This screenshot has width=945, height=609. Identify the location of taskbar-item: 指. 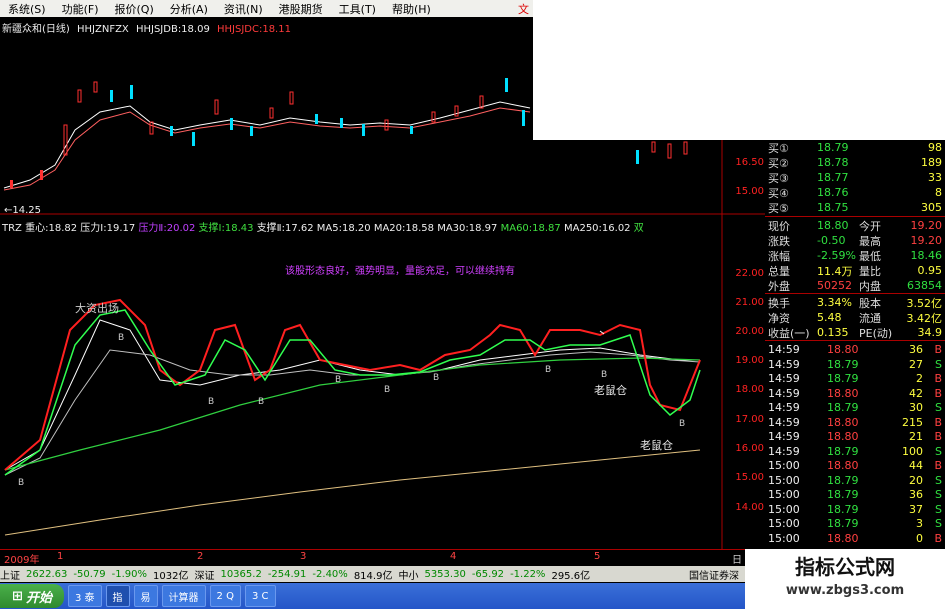
(117, 596).